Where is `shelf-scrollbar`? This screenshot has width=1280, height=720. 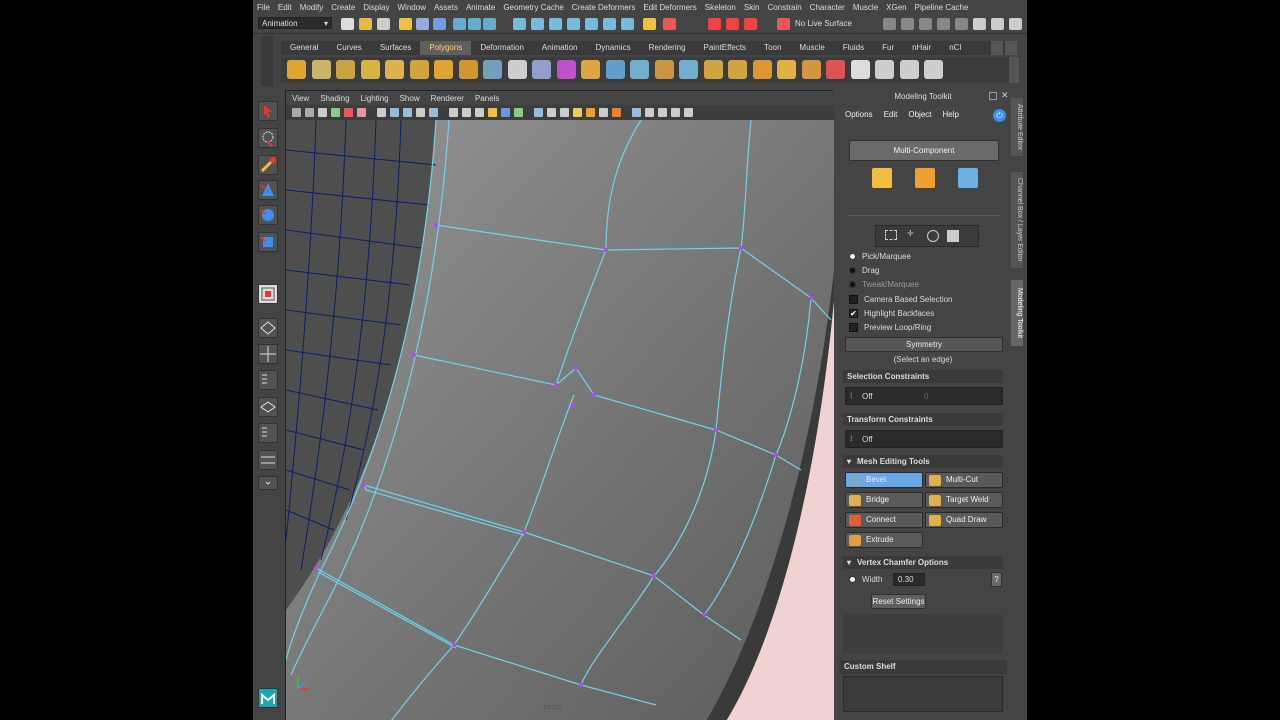 shelf-scrollbar is located at coordinates (1014, 70).